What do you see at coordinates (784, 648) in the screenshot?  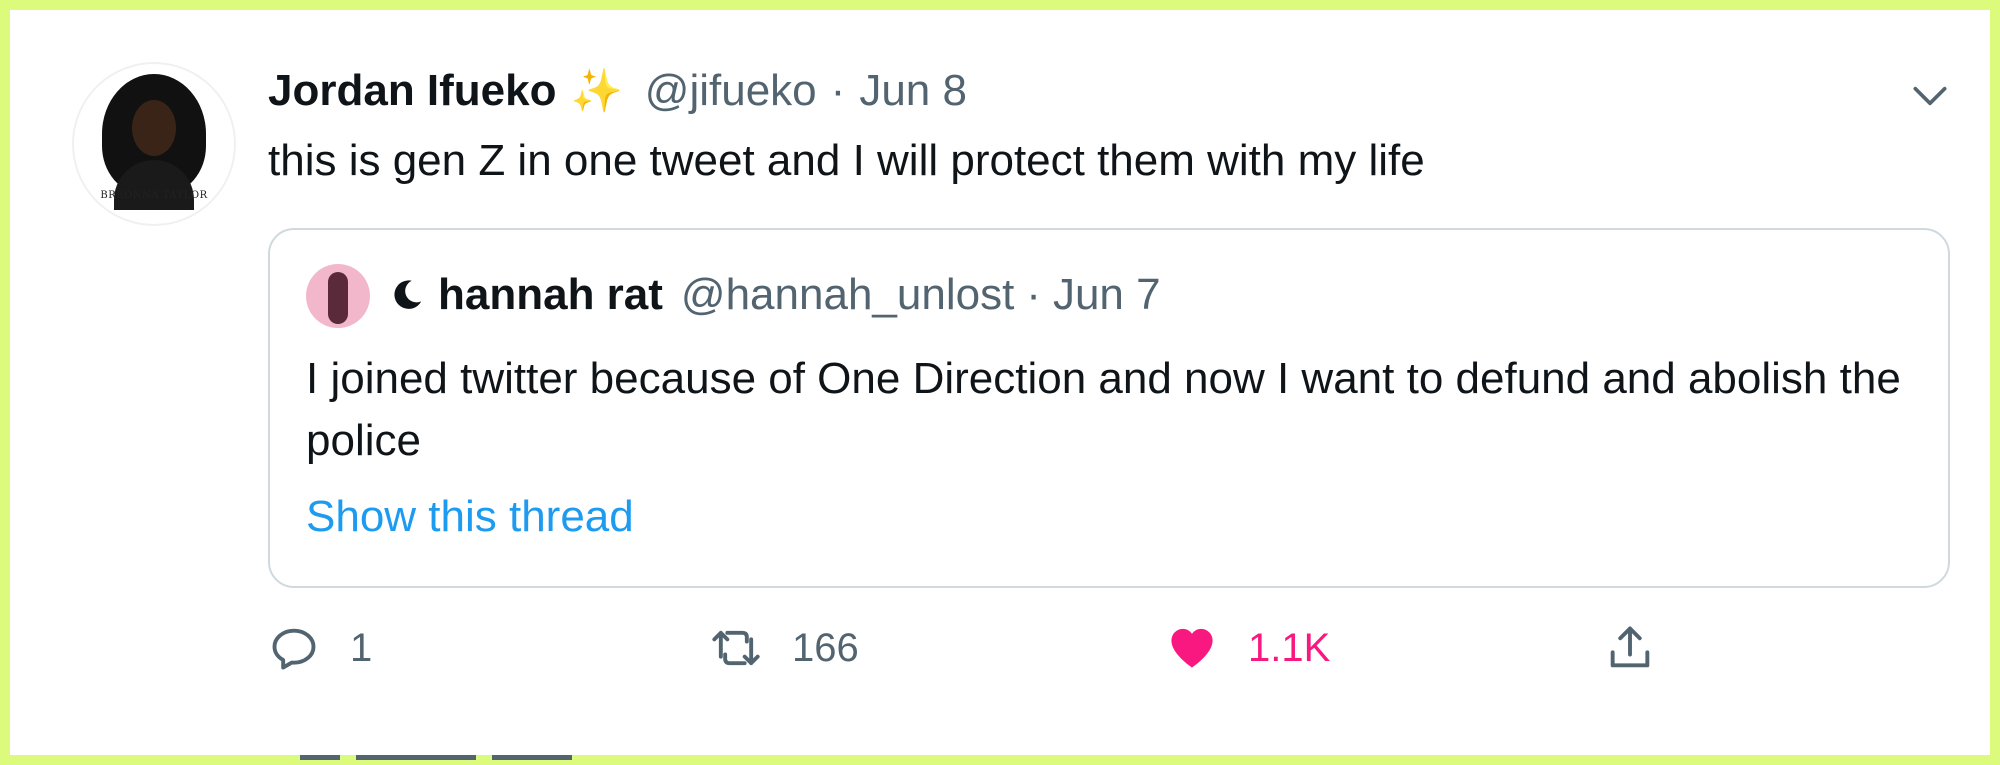 I see `retweet-button: 166` at bounding box center [784, 648].